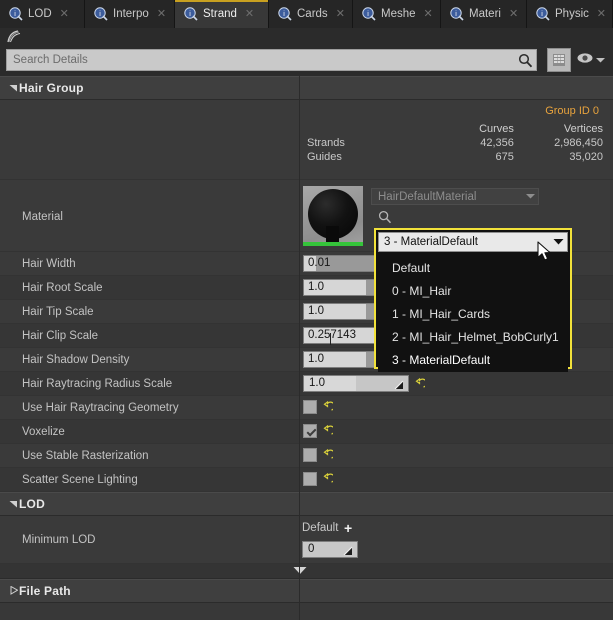 The image size is (613, 620). Describe the element at coordinates (14, 37) in the screenshot. I see `groom-asset-icon` at that location.